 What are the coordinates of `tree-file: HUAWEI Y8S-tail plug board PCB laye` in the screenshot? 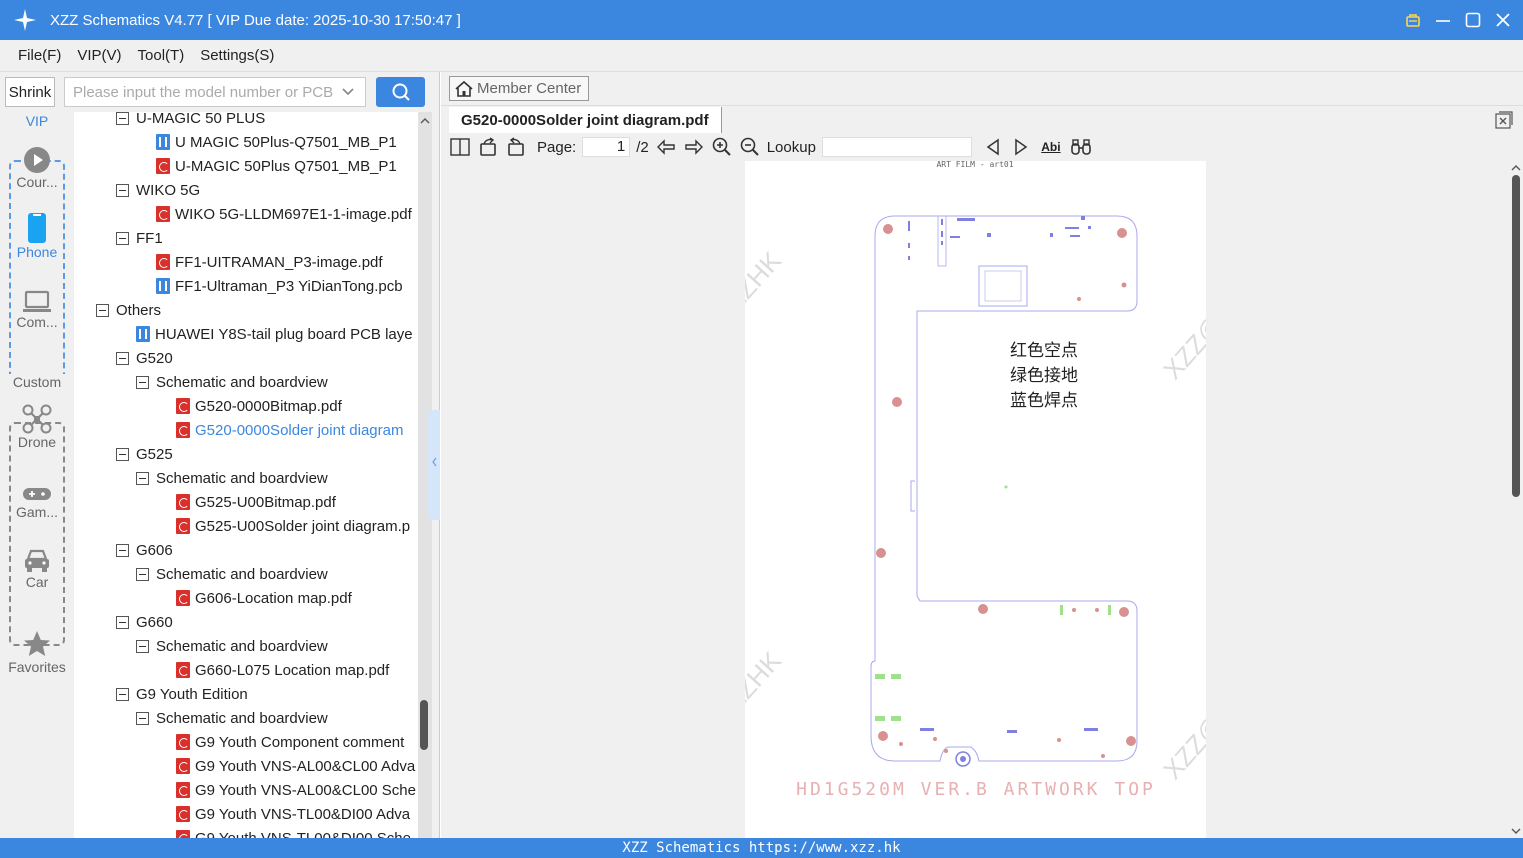 It's located at (274, 334).